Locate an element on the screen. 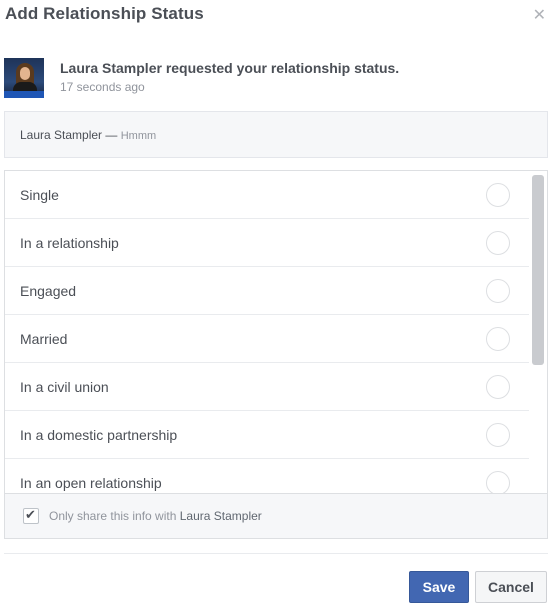  share-recipient: Laura Stampler is located at coordinates (220, 516).